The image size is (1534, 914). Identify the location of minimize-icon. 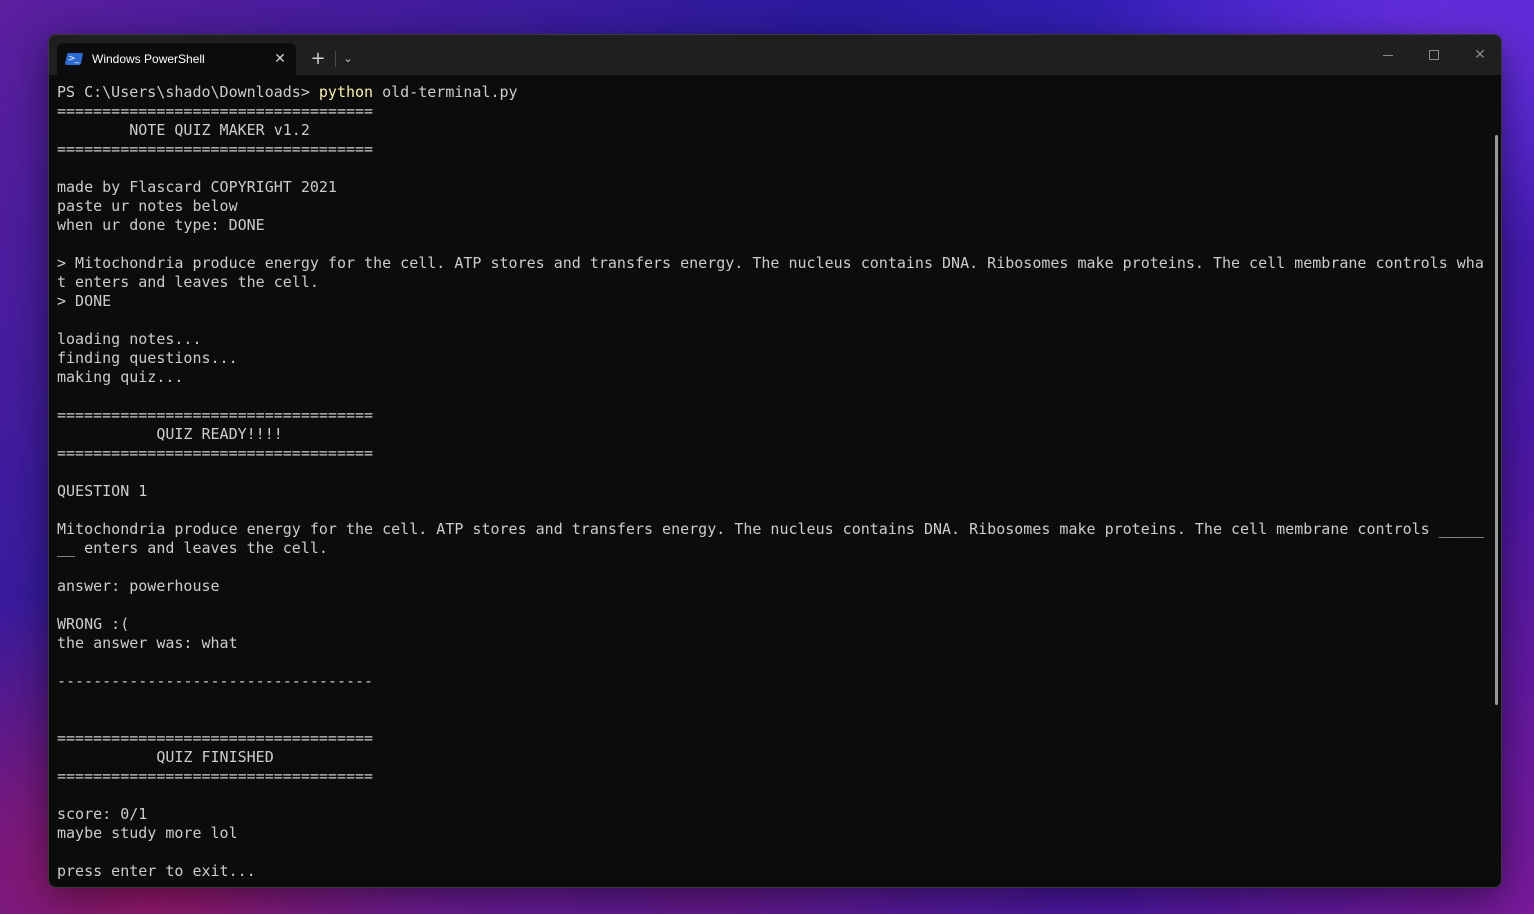
(1388, 55).